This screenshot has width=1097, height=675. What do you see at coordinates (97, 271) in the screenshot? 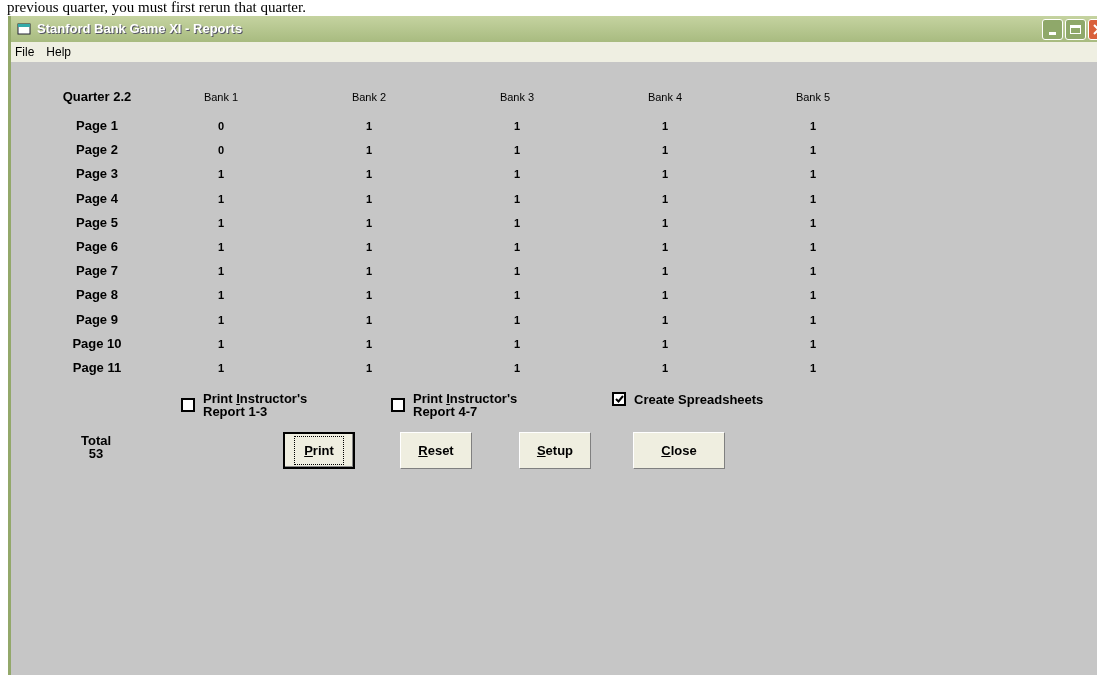
I see `row-label: Page 7` at bounding box center [97, 271].